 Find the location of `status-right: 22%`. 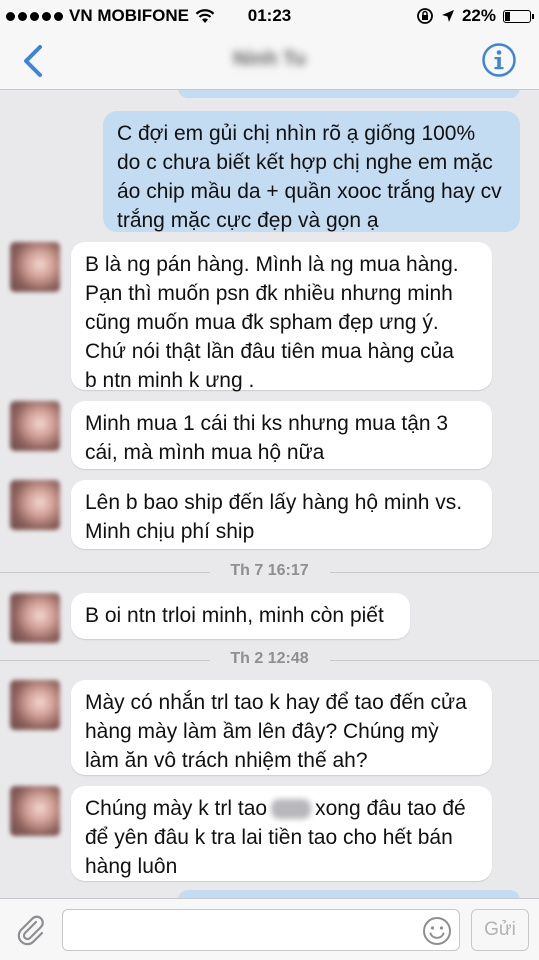

status-right: 22% is located at coordinates (475, 16).